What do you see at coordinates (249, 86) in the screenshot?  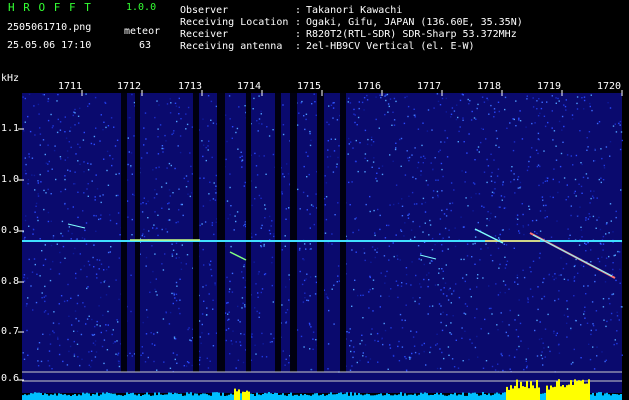 I see `x-tick-label: 1714` at bounding box center [249, 86].